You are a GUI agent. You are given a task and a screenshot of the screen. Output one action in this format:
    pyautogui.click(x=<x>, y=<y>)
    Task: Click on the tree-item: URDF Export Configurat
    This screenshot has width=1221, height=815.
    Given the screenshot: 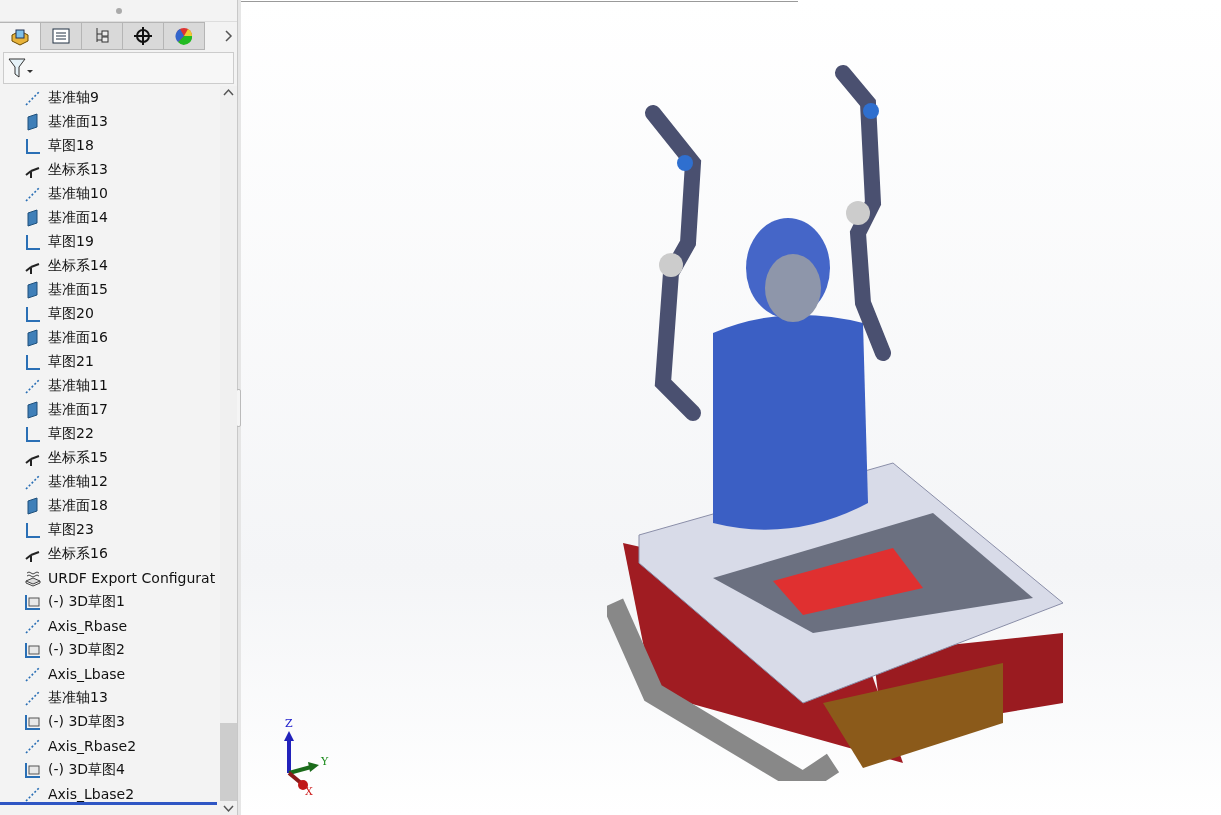 What is the action you would take?
    pyautogui.click(x=132, y=578)
    